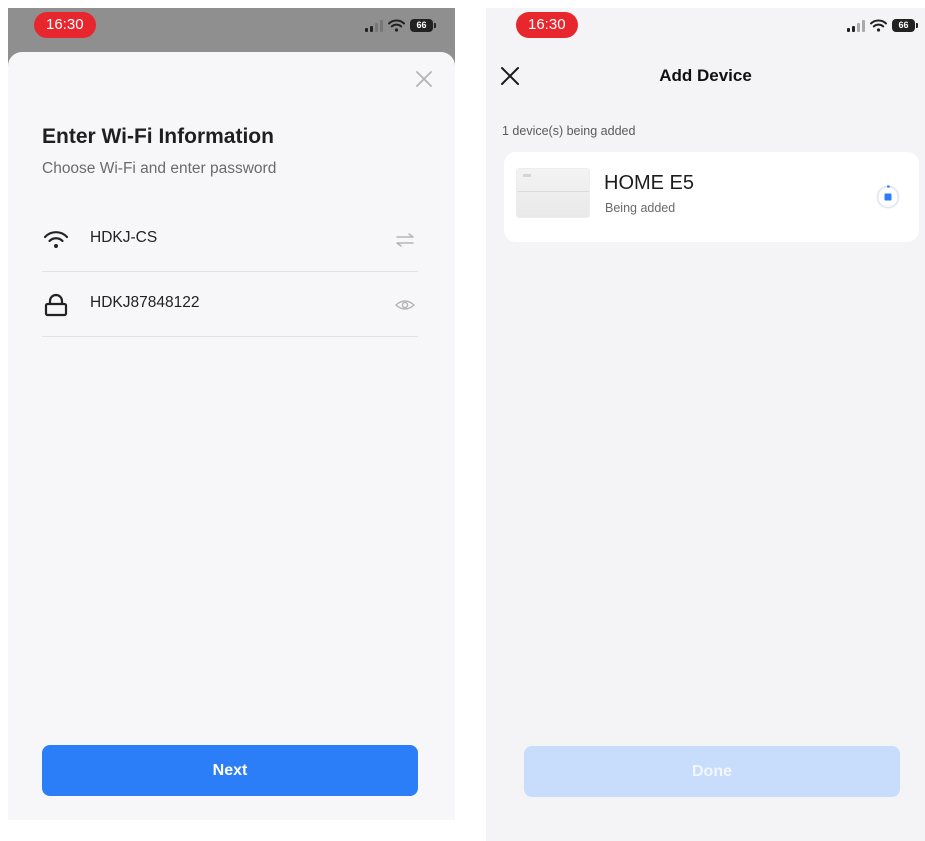 The image size is (925, 841). I want to click on wifi-network-field: HDKJ-CS, so click(230, 240).